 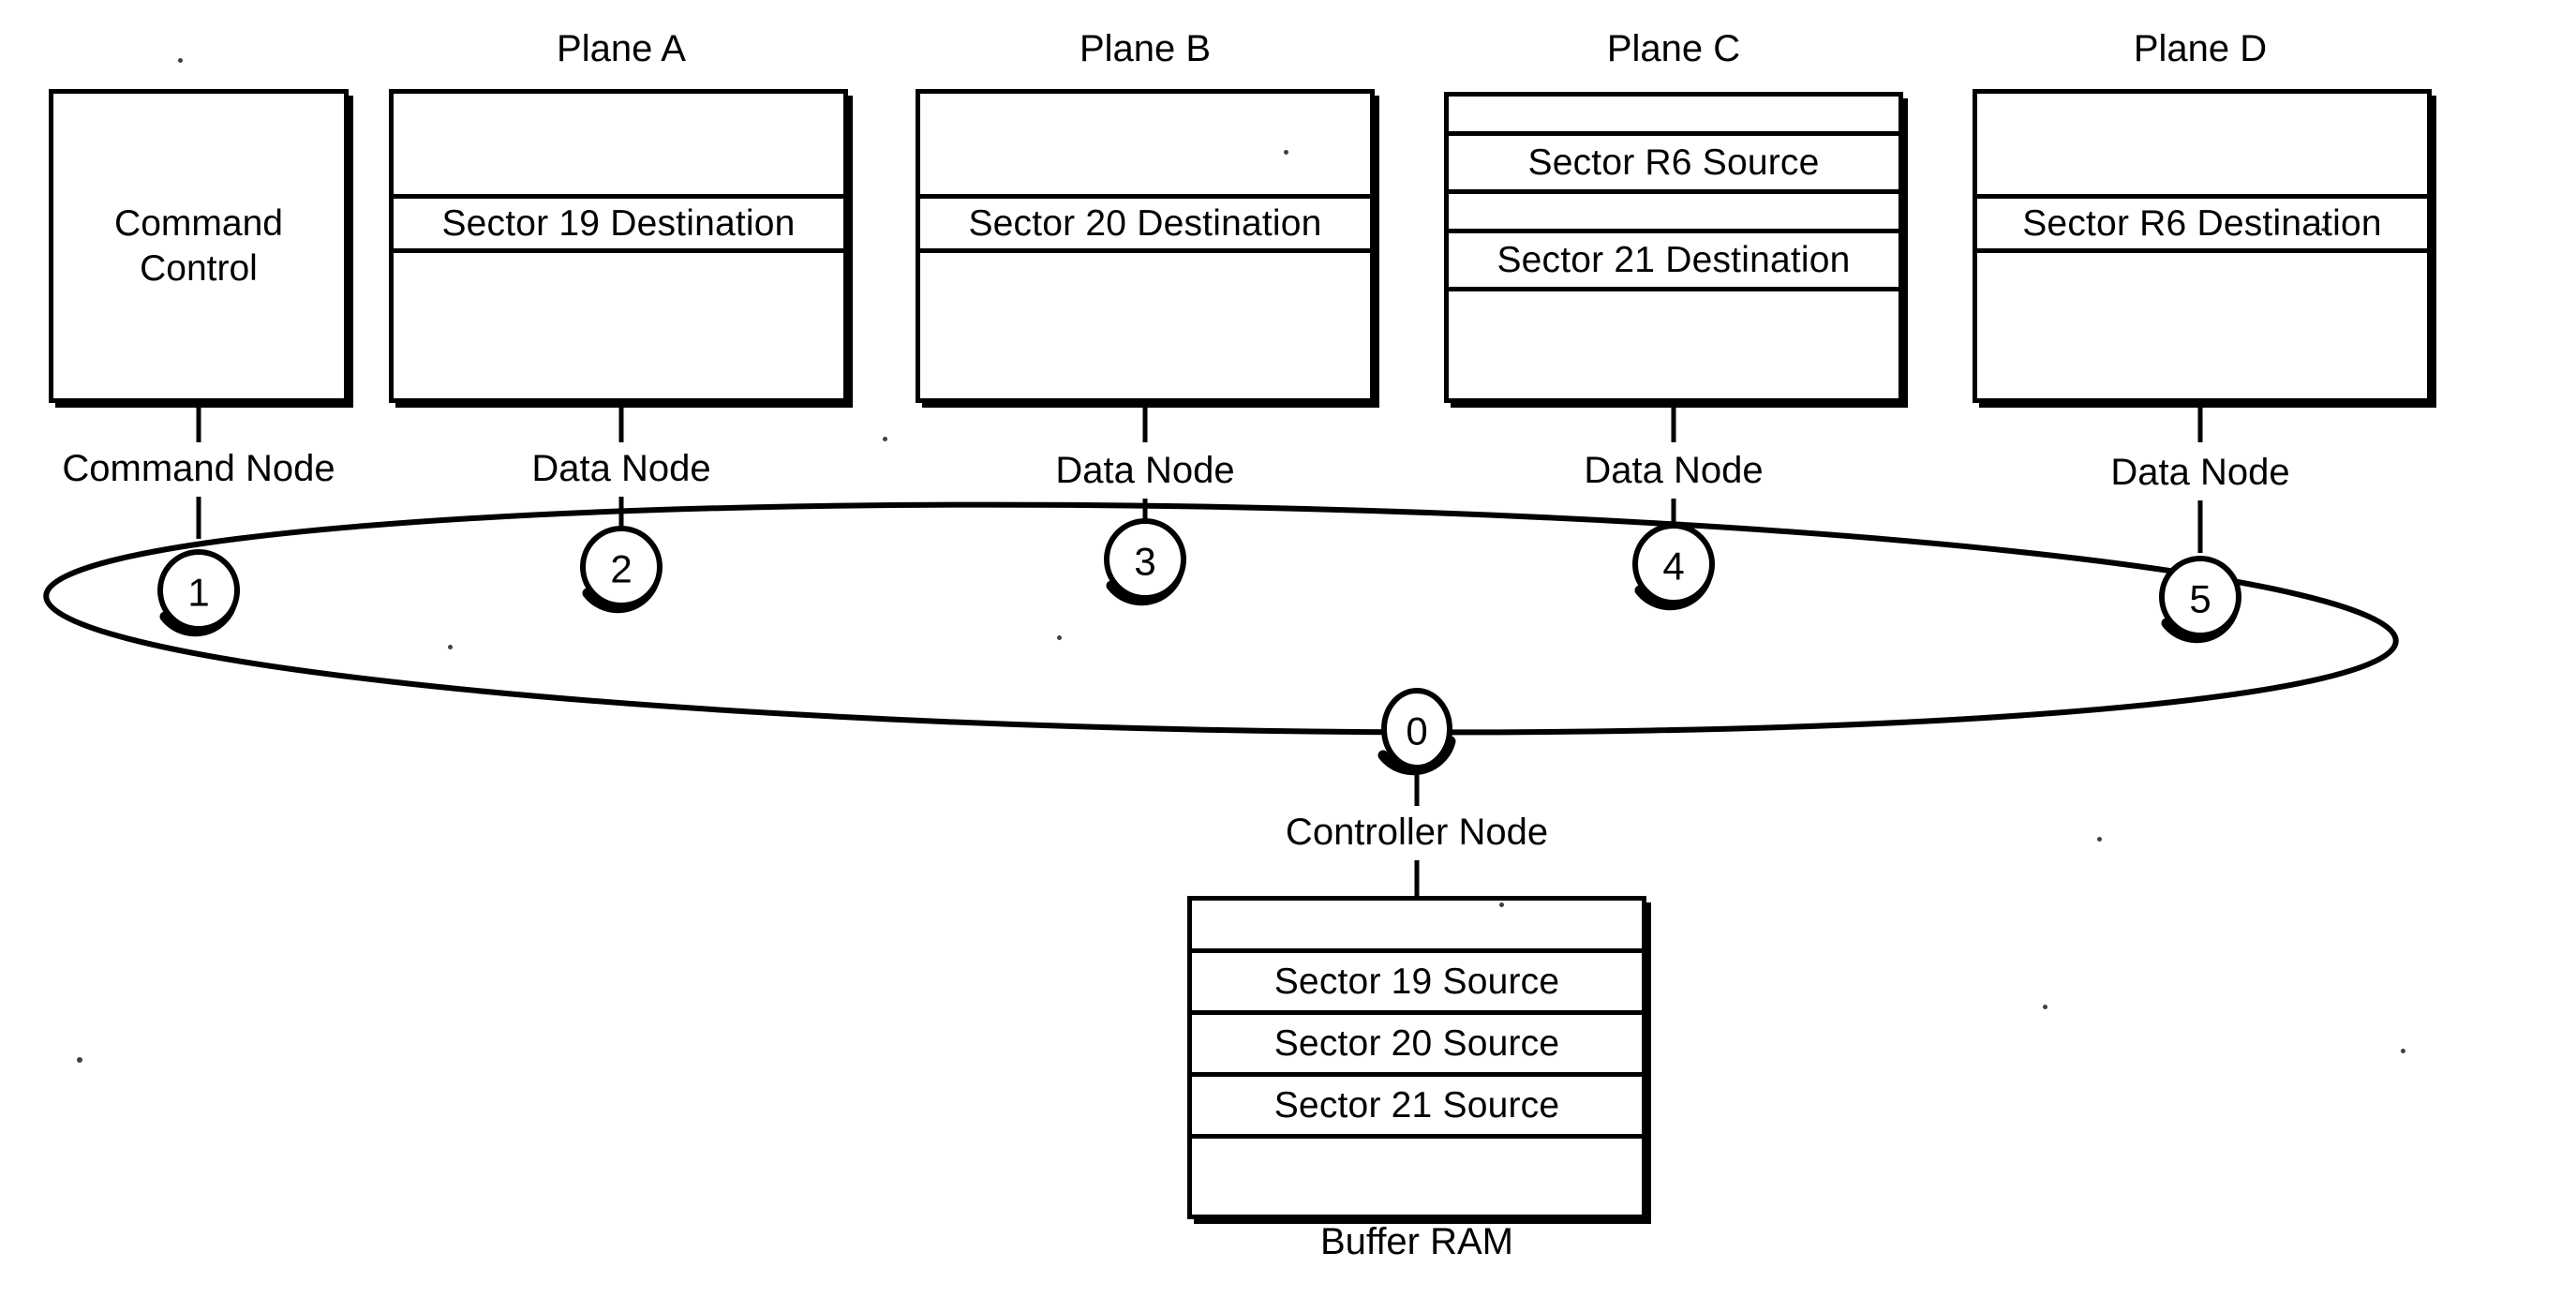 What do you see at coordinates (621, 468) in the screenshot?
I see `plane-a-node-caption: Data Node` at bounding box center [621, 468].